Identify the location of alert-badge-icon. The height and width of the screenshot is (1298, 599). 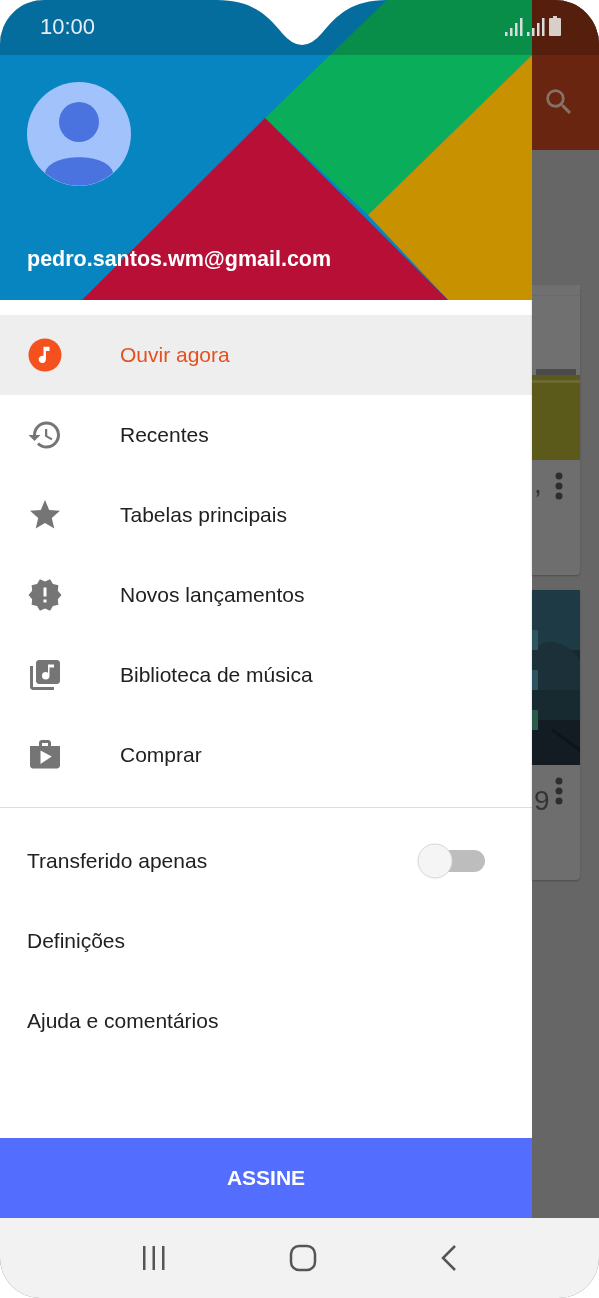
(45, 595).